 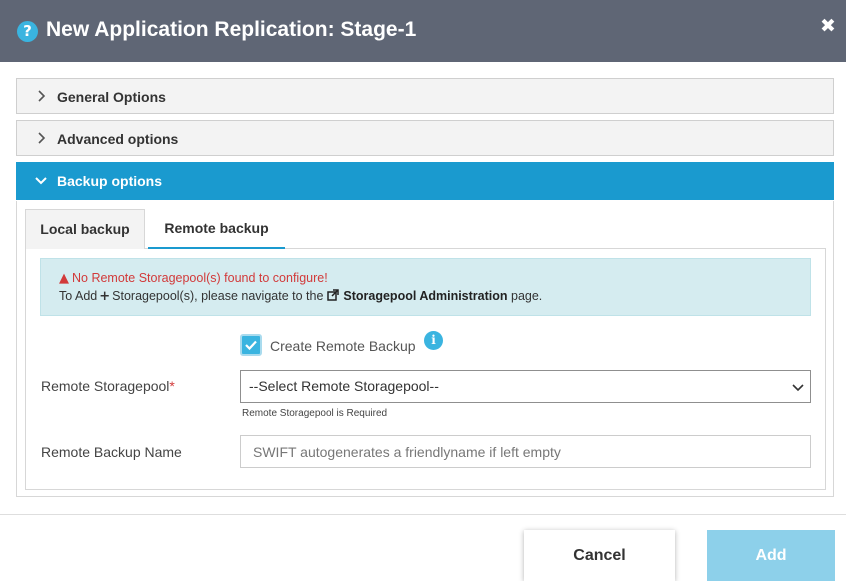 I want to click on question-circle-icon: ?, so click(x=27, y=31).